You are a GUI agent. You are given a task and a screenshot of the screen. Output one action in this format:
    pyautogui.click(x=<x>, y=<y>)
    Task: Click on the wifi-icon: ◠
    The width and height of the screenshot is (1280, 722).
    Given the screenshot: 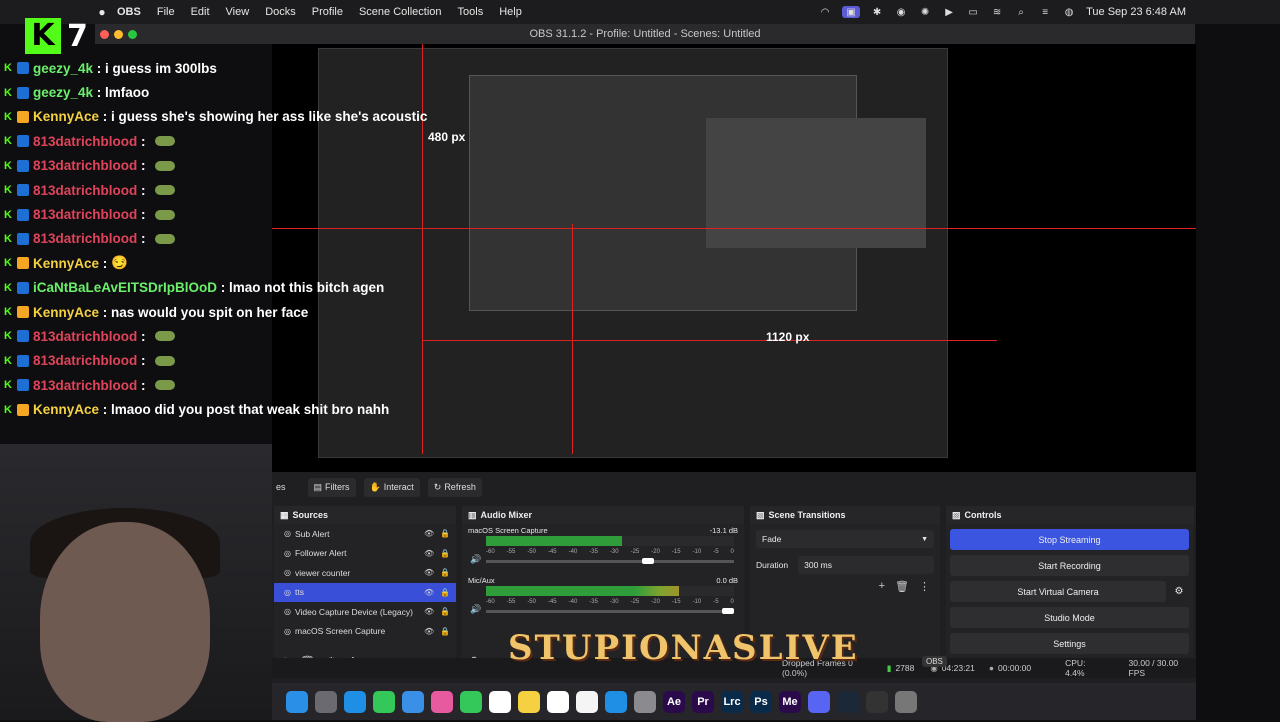 What is the action you would take?
    pyautogui.click(x=825, y=12)
    